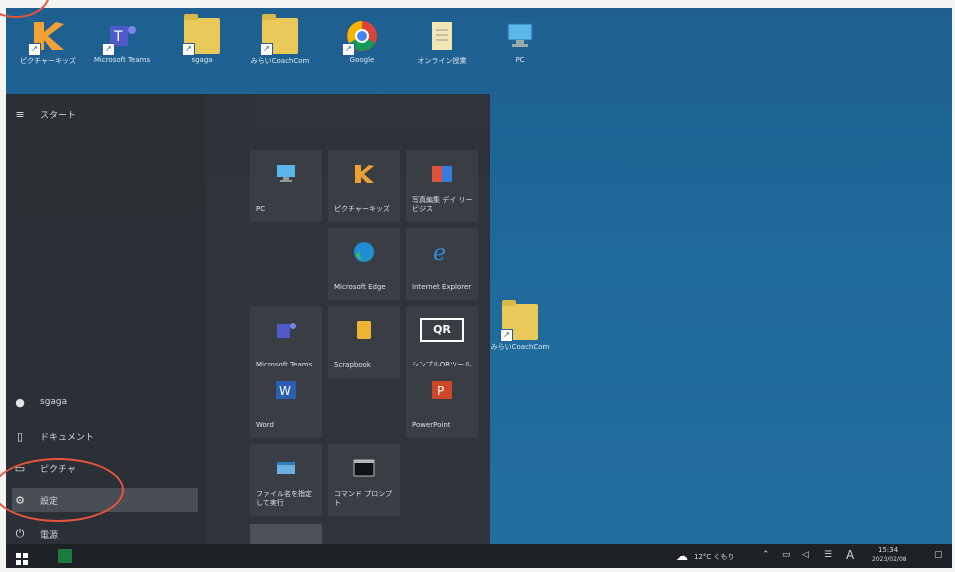 The image size is (955, 572). What do you see at coordinates (442, 330) in the screenshot?
I see `qr-icon: QR` at bounding box center [442, 330].